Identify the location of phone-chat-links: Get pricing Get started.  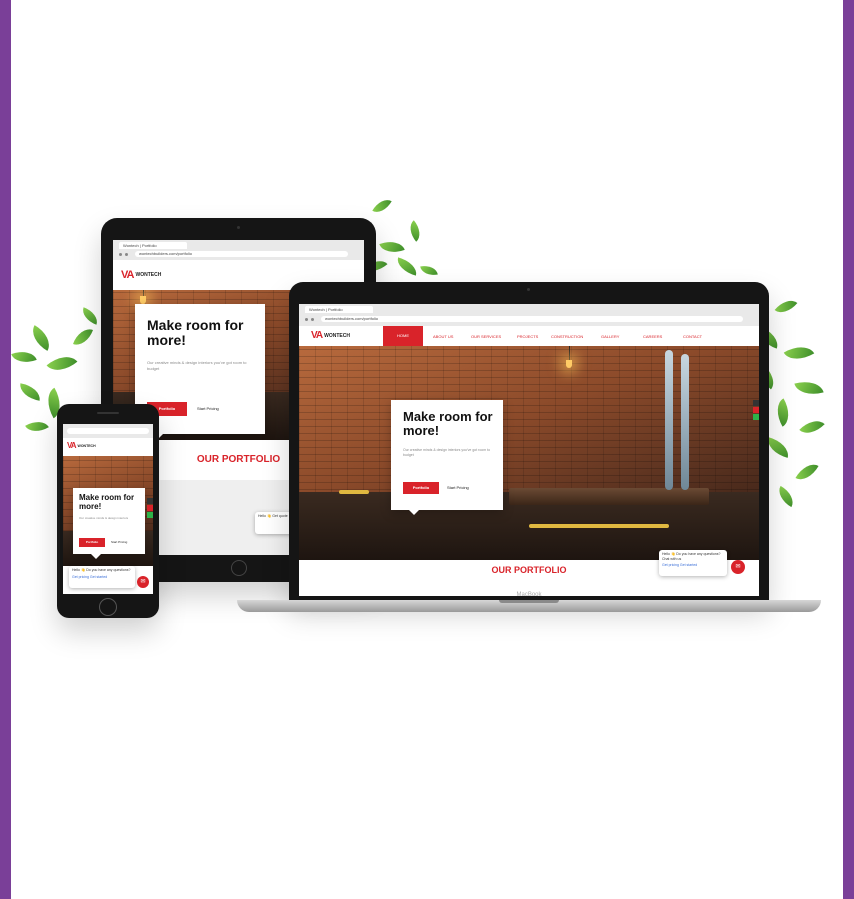
(102, 577).